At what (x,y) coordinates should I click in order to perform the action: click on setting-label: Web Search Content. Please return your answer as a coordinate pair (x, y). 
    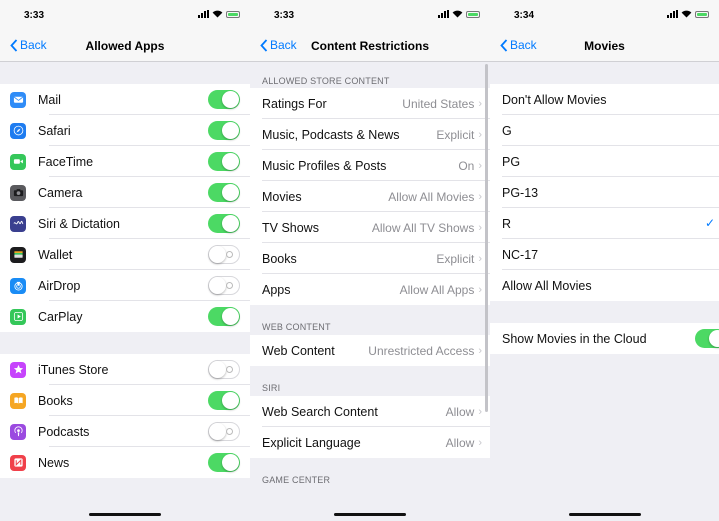
    Looking at the image, I should click on (320, 411).